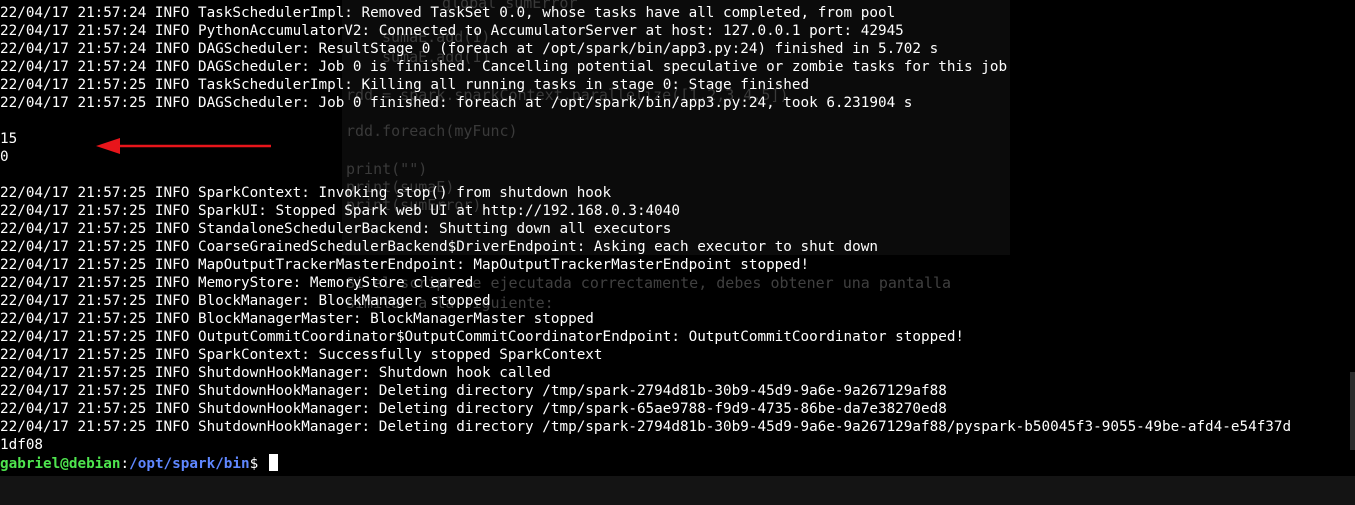 The width and height of the screenshot is (1355, 505). Describe the element at coordinates (189, 464) in the screenshot. I see `prompt-path: /opt/spark/bin` at that location.